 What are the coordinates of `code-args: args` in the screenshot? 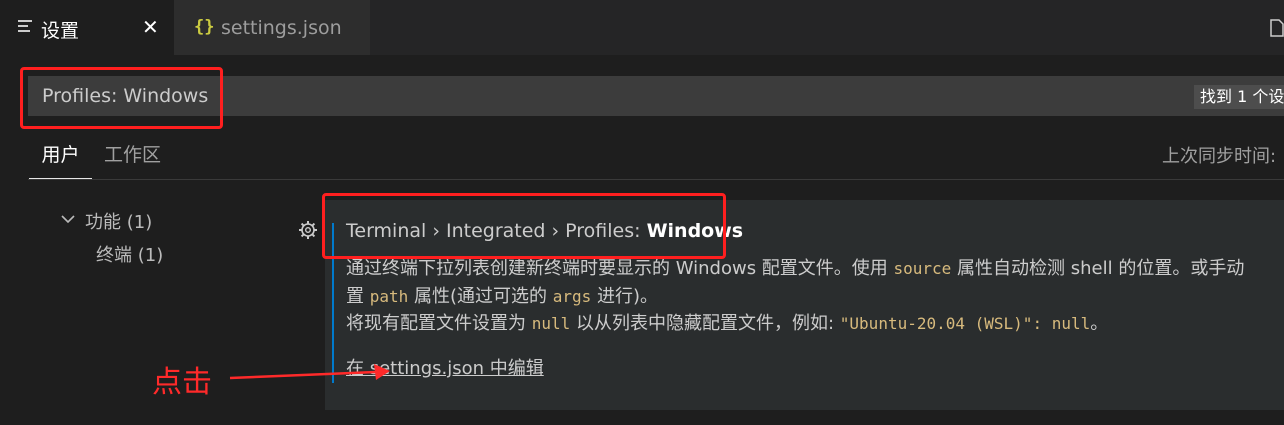 It's located at (572, 296).